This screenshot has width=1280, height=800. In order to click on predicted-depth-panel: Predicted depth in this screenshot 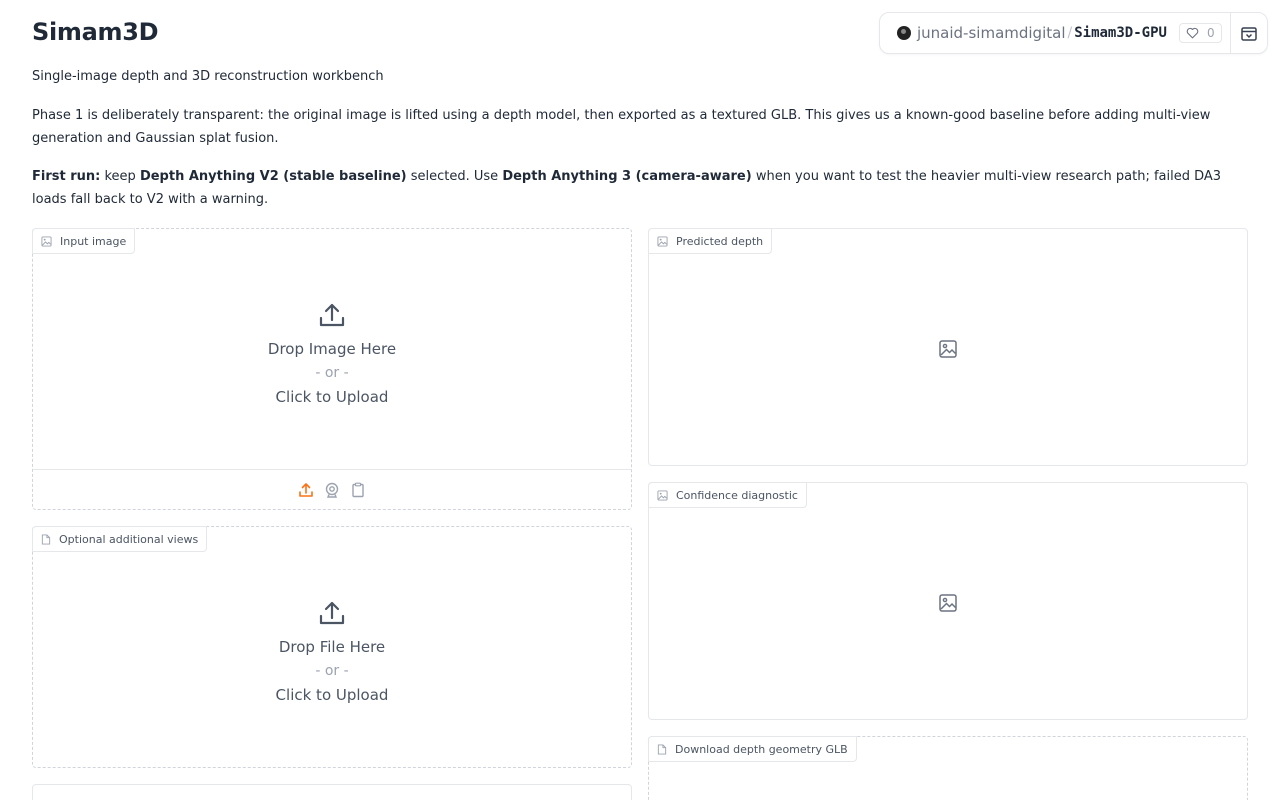, I will do `click(948, 347)`.